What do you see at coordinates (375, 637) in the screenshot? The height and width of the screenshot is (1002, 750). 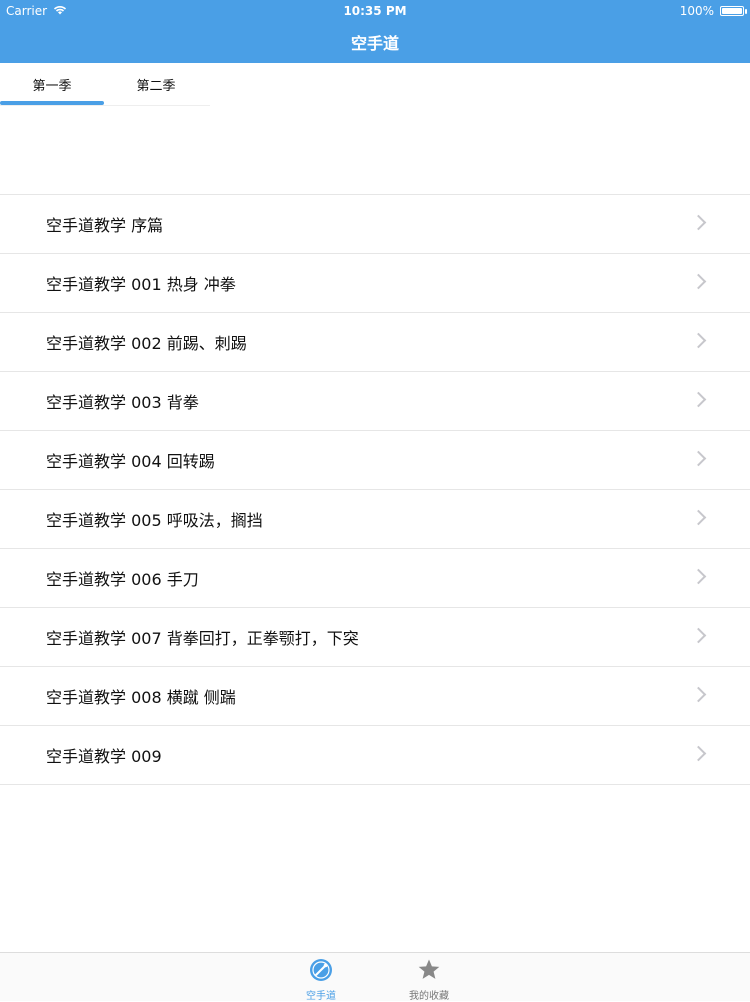 I see `list-item: 空手道教学 007 背拳回打，正拳颚打，下突` at bounding box center [375, 637].